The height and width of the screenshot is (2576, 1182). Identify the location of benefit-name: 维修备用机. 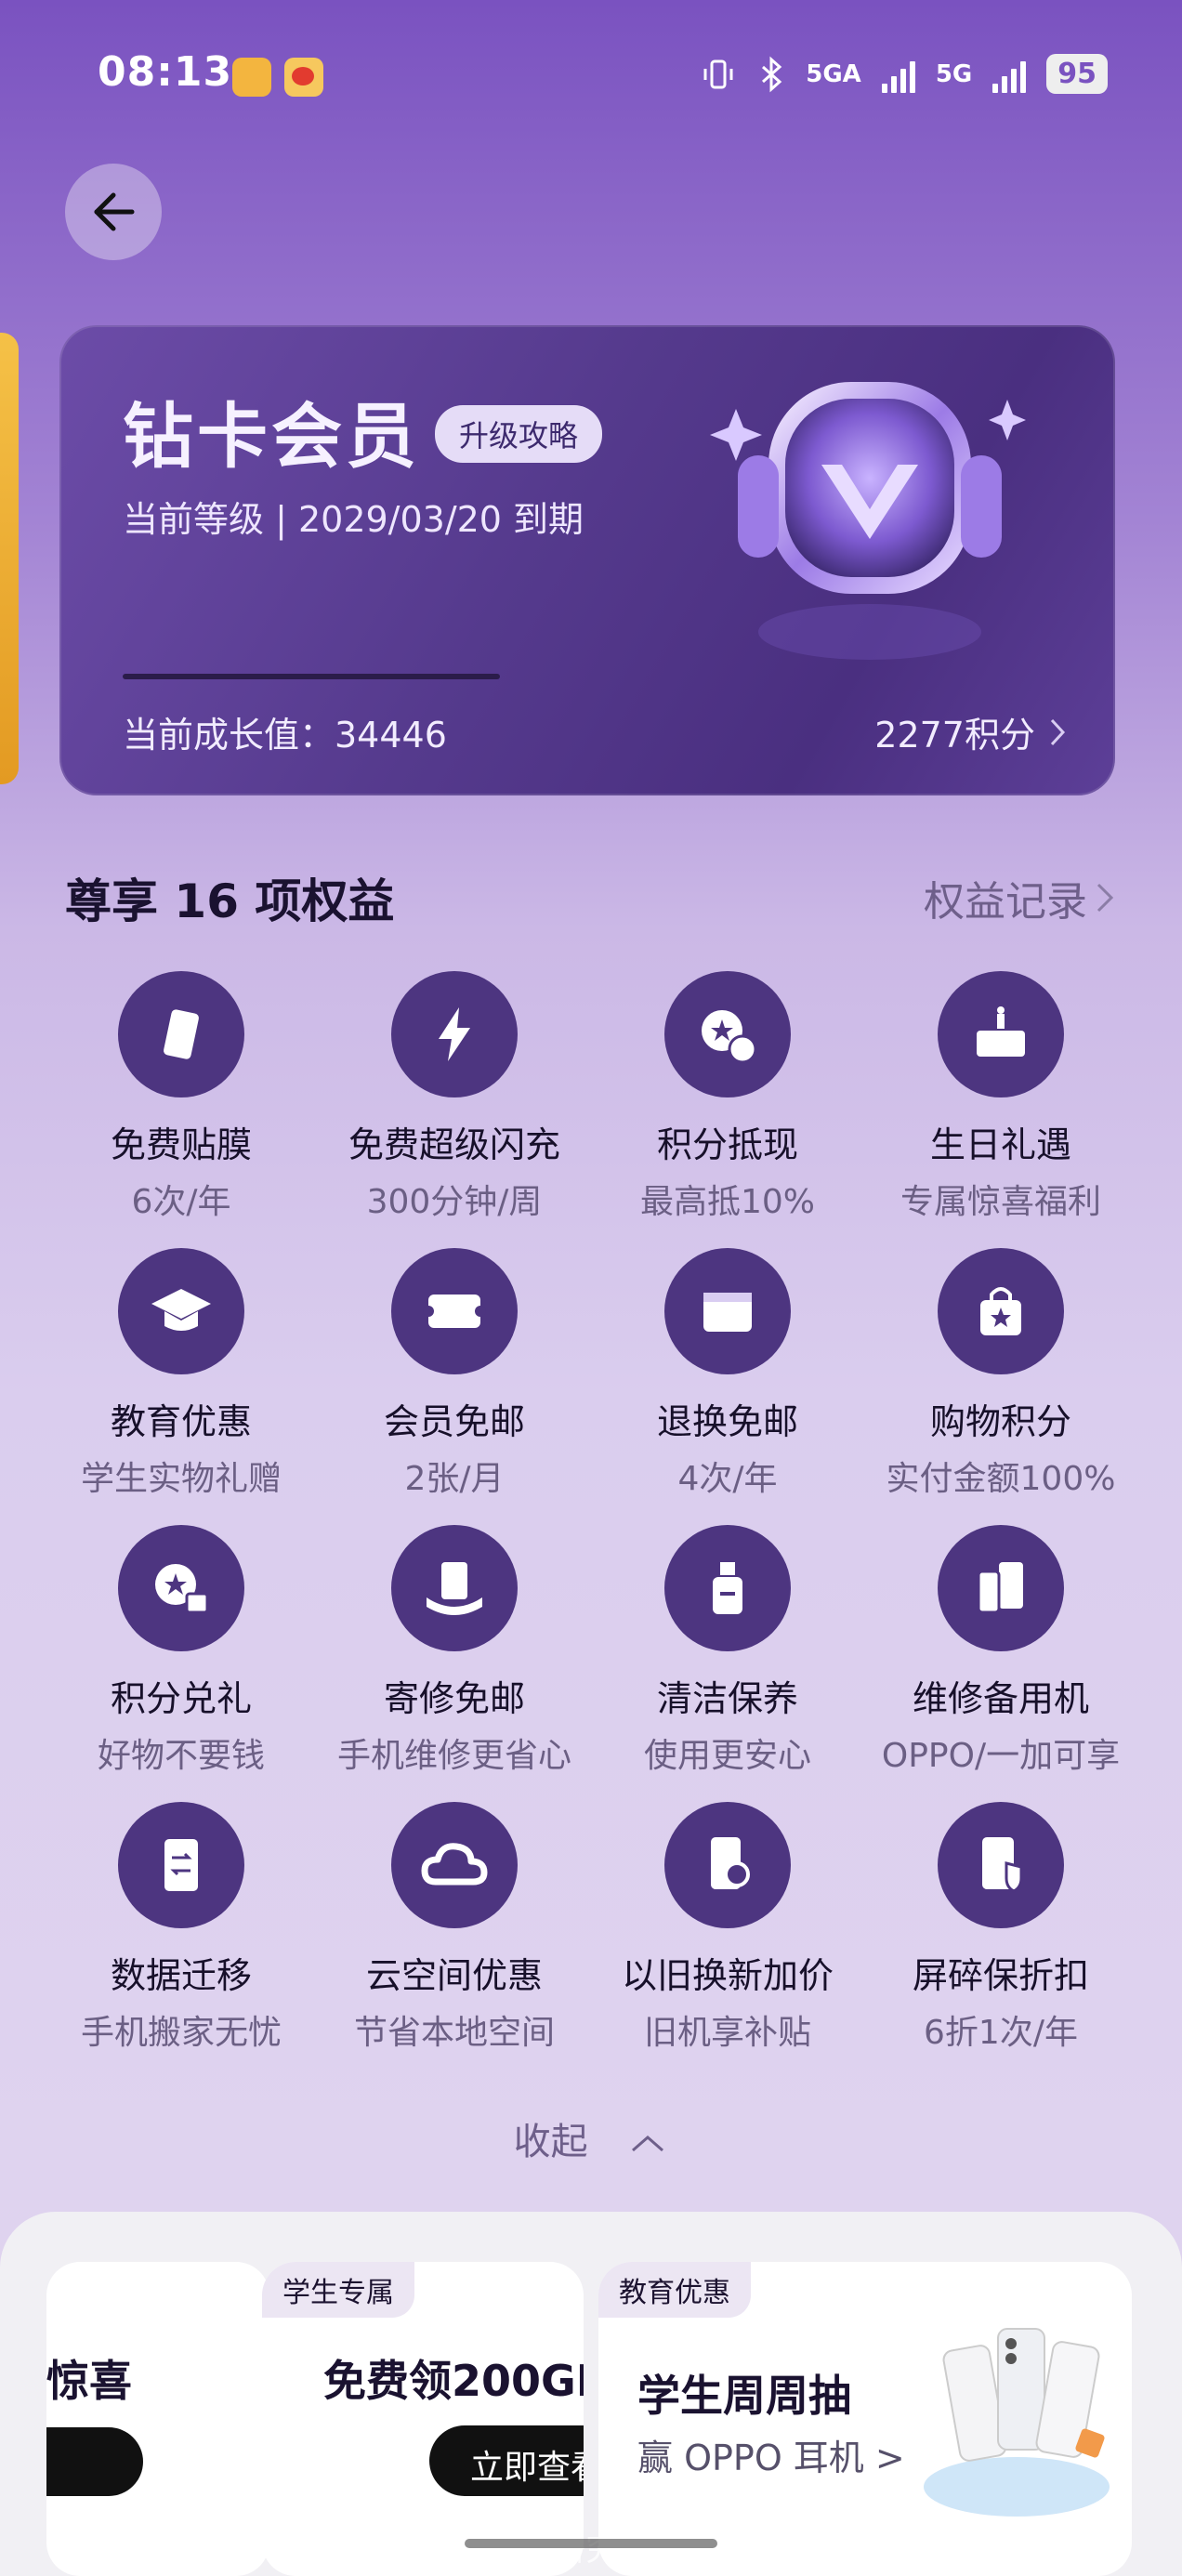
(1000, 1698).